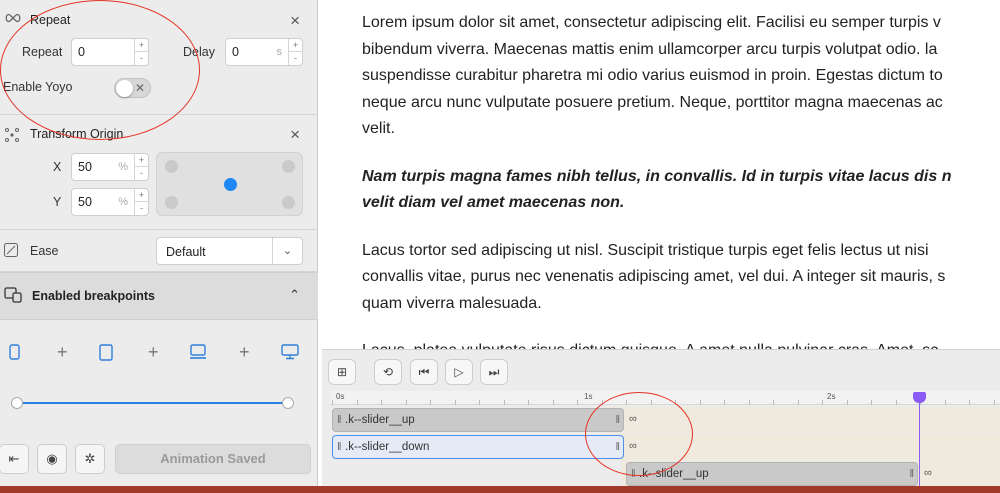 Image resolution: width=1000 pixels, height=493 pixels. What do you see at coordinates (295, 20) in the screenshot?
I see `close-repeat-icon: ×` at bounding box center [295, 20].